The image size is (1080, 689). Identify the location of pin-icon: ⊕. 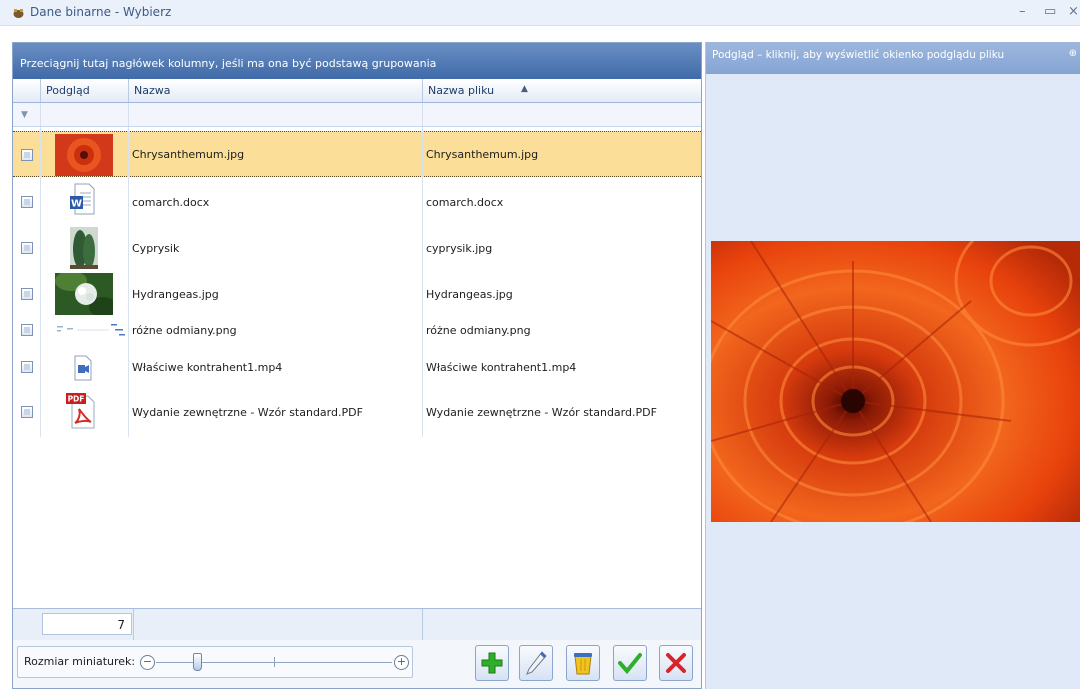
(1073, 53).